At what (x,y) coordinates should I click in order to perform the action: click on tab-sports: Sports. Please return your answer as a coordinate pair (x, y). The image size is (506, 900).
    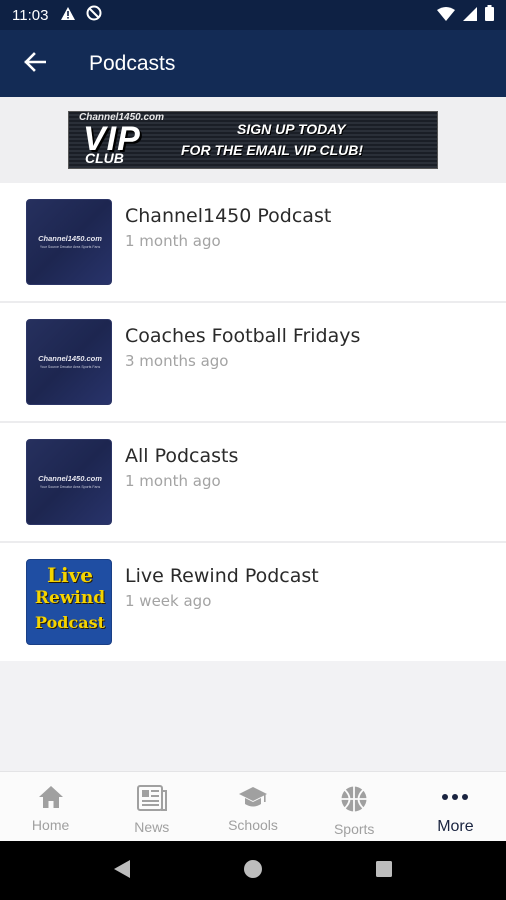
    Looking at the image, I should click on (354, 806).